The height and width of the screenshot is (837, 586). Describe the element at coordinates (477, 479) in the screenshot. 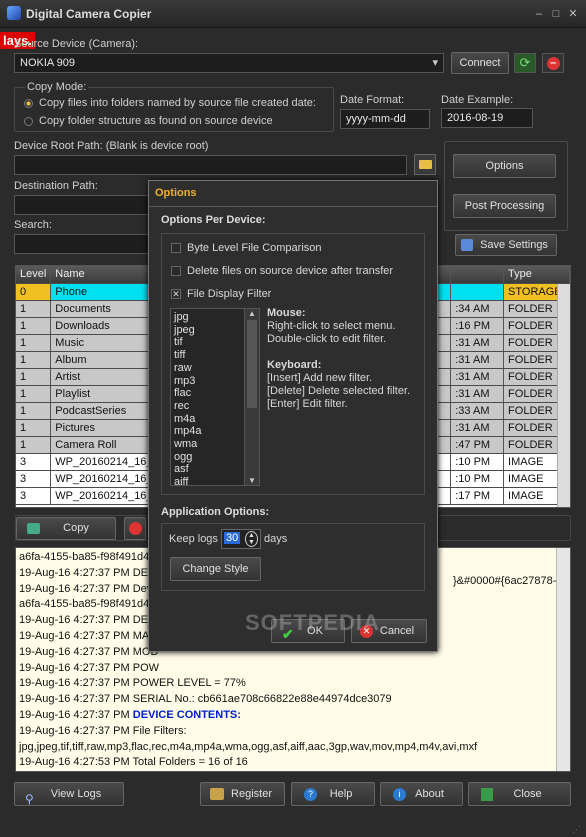

I see `cell-time: :10 PM` at that location.